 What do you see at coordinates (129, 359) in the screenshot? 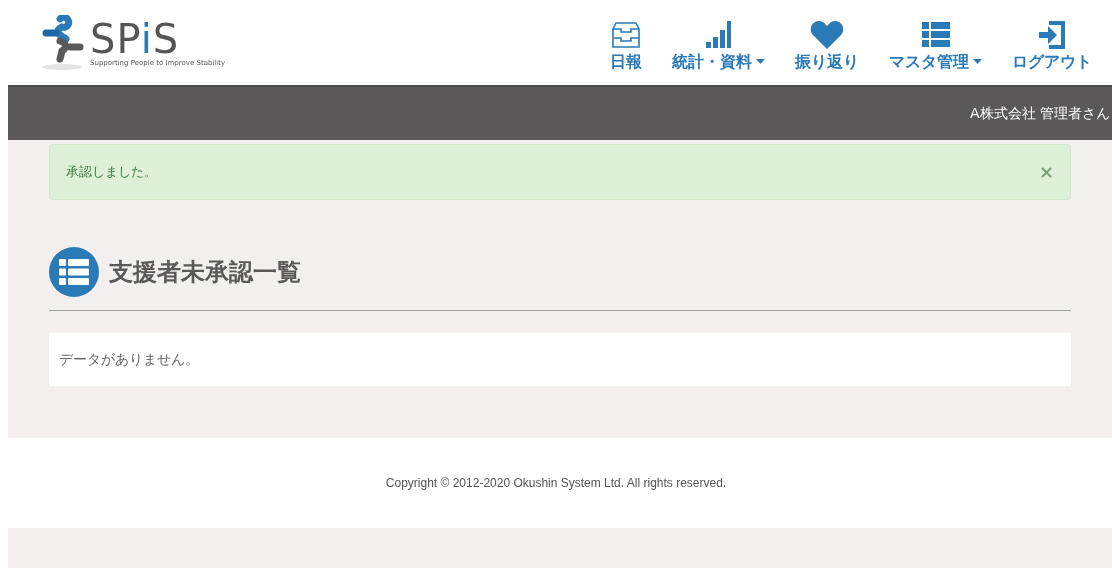
I see `empty-message: データがありません。` at bounding box center [129, 359].